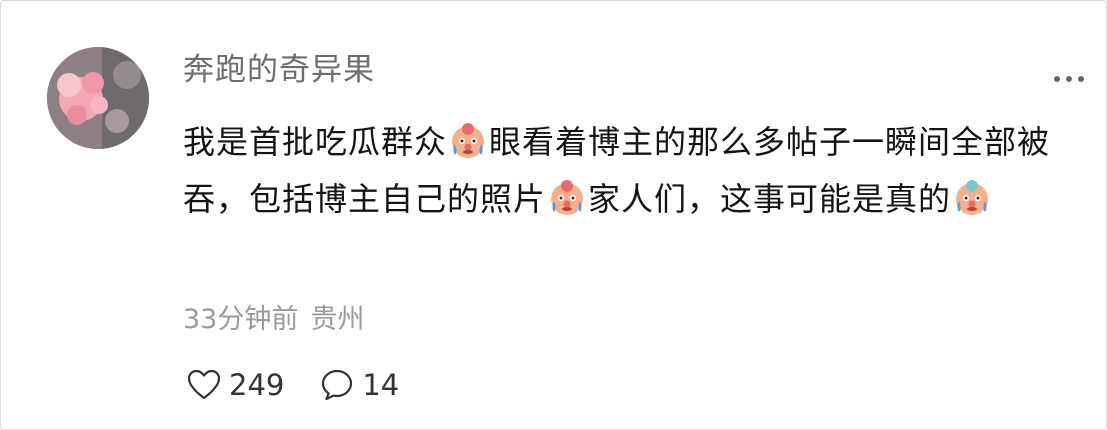  Describe the element at coordinates (241, 319) in the screenshot. I see `timestamp: 33分钟前` at that location.